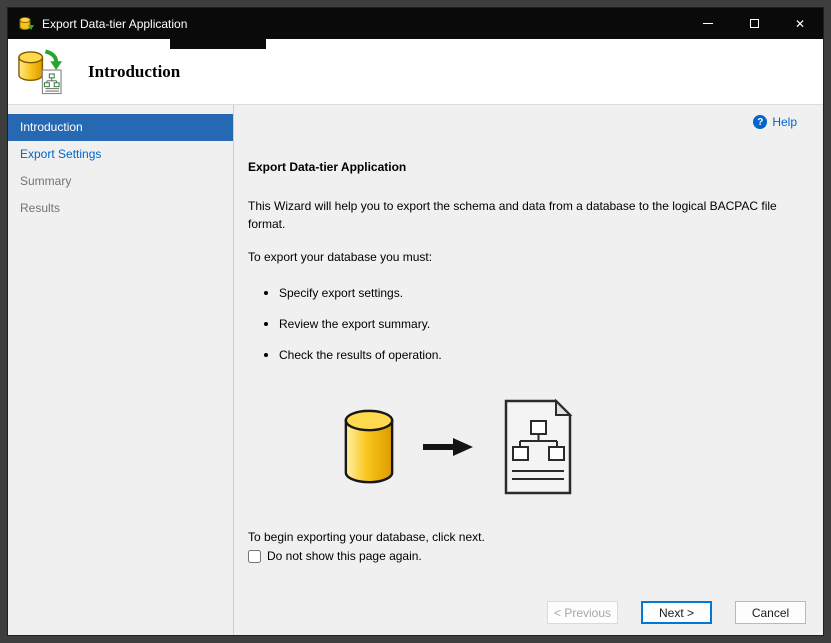 The height and width of the screenshot is (643, 831). What do you see at coordinates (26, 24) in the screenshot?
I see `app-database-icon` at bounding box center [26, 24].